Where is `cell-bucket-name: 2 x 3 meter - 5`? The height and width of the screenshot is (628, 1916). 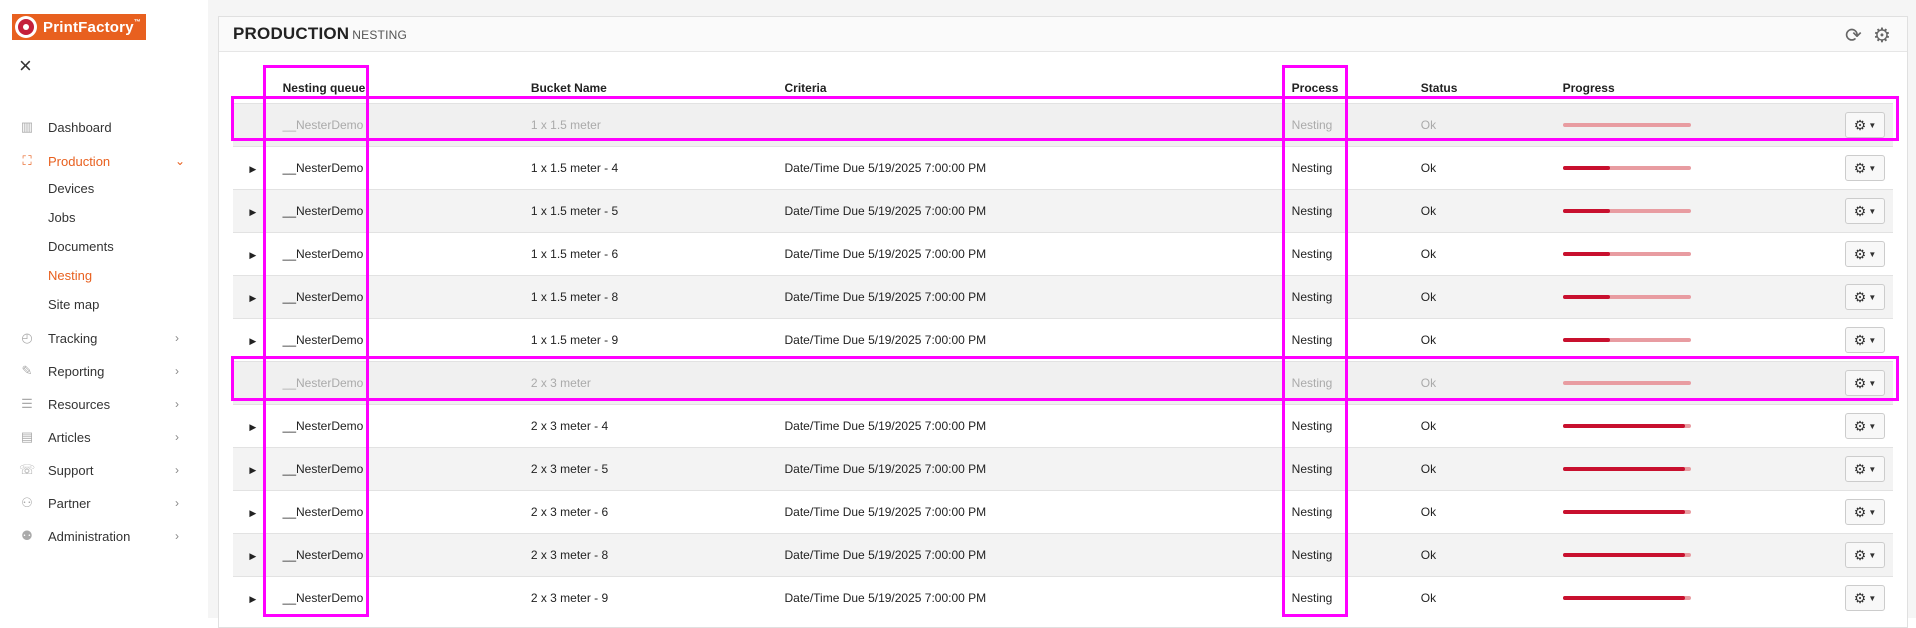
cell-bucket-name: 2 x 3 meter - 5 is located at coordinates (657, 469).